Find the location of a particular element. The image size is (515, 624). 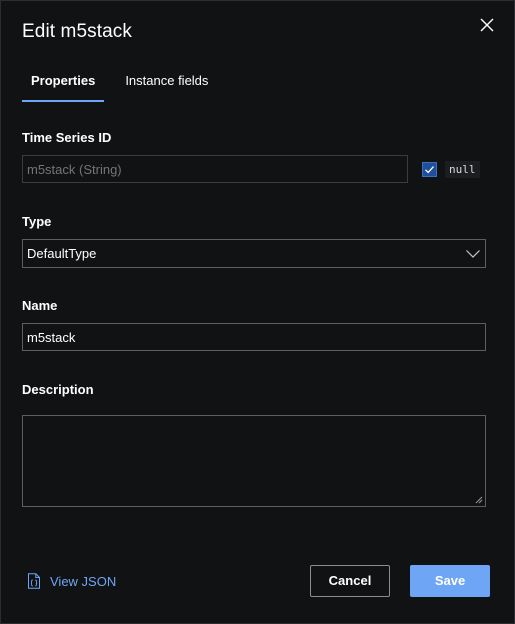

view-json-label: View JSON is located at coordinates (83, 581).